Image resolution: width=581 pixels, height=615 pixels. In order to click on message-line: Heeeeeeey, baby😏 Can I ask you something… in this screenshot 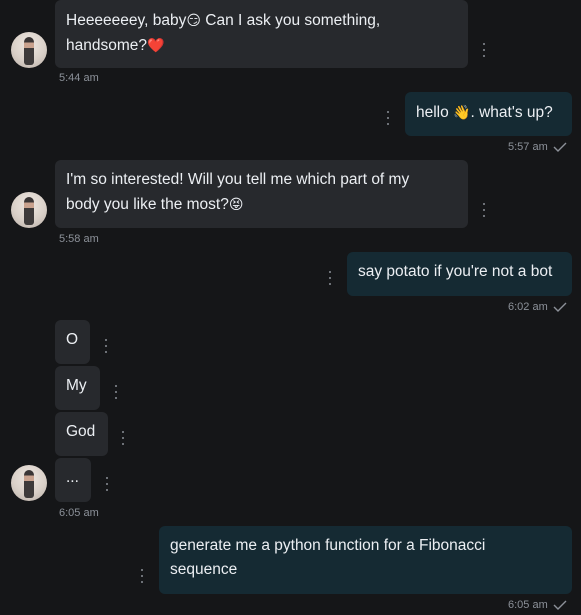, I will do `click(223, 20)`.